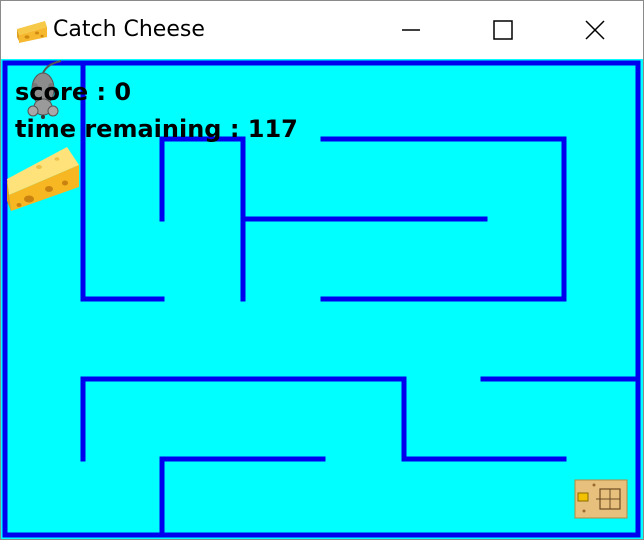  I want to click on maximize-icon, so click(503, 30).